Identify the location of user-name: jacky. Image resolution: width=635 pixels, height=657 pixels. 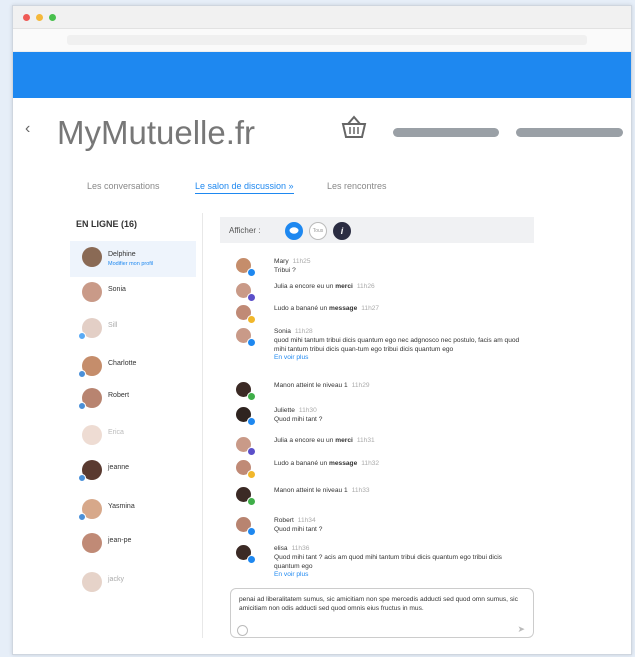
(116, 579).